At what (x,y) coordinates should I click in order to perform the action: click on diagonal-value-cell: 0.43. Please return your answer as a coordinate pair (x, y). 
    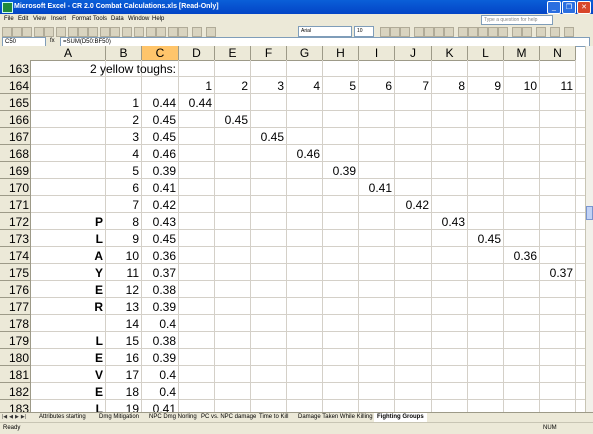
    Looking at the image, I should click on (448, 221).